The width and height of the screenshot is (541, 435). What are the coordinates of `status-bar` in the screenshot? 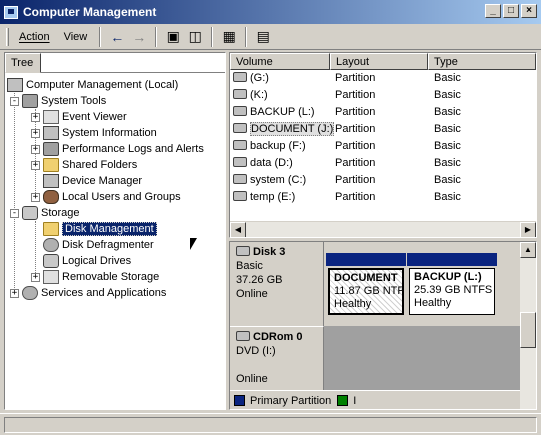 It's located at (270, 424).